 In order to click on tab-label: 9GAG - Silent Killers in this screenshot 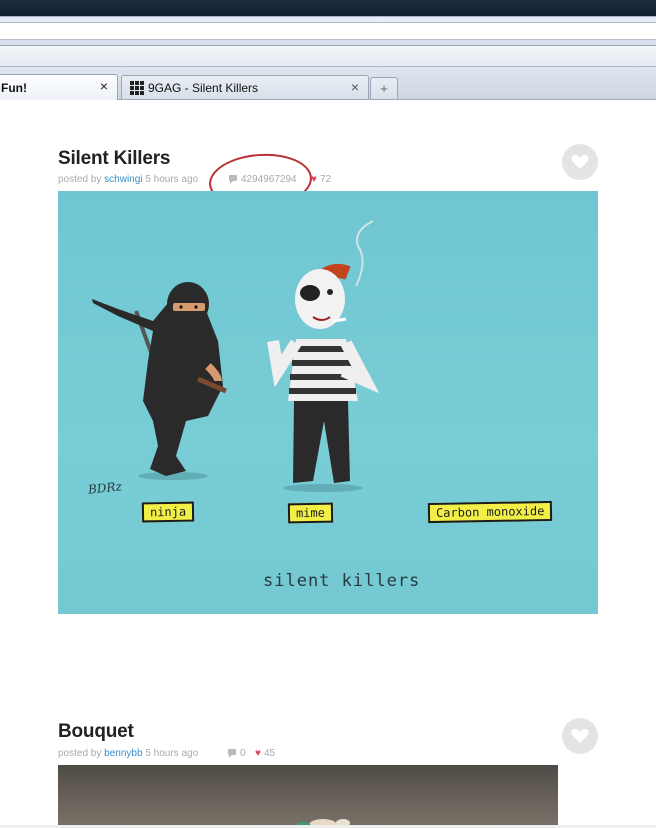, I will do `click(203, 87)`.